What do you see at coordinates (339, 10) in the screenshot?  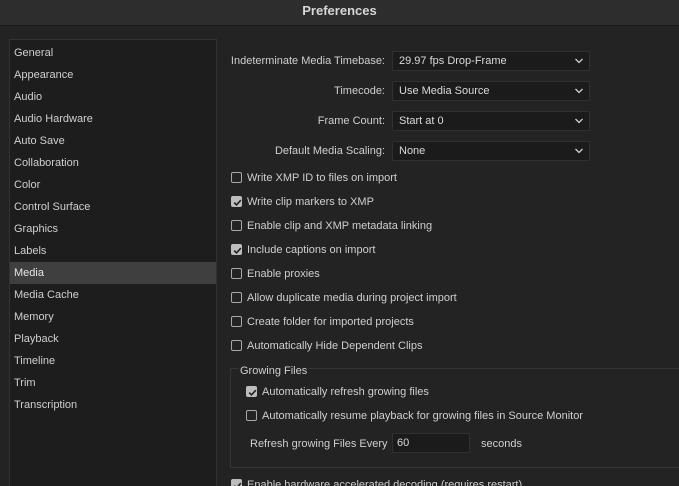 I see `window-title: Preferences` at bounding box center [339, 10].